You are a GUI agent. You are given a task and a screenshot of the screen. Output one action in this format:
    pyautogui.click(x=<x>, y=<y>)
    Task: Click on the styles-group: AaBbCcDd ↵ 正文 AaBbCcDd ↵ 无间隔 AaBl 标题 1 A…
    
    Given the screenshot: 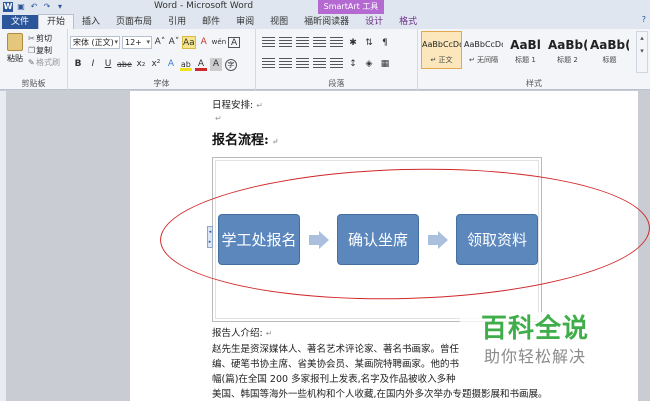 What is the action you would take?
    pyautogui.click(x=534, y=59)
    